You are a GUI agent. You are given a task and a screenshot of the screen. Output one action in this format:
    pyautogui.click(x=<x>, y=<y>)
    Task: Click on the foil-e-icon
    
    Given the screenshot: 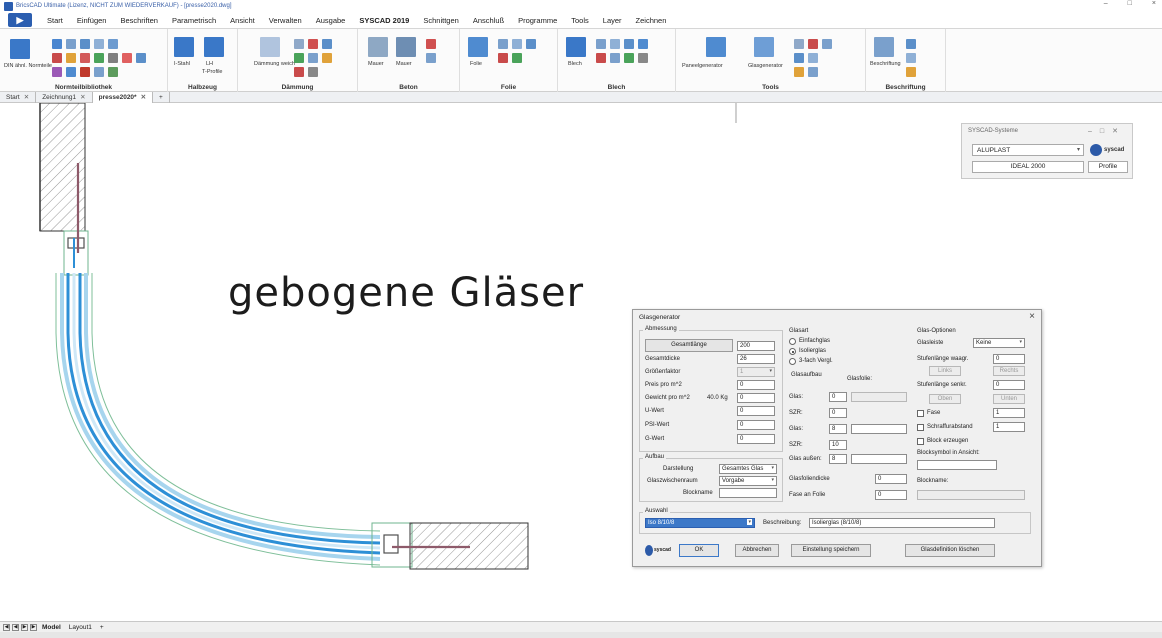 What is the action you would take?
    pyautogui.click(x=517, y=58)
    